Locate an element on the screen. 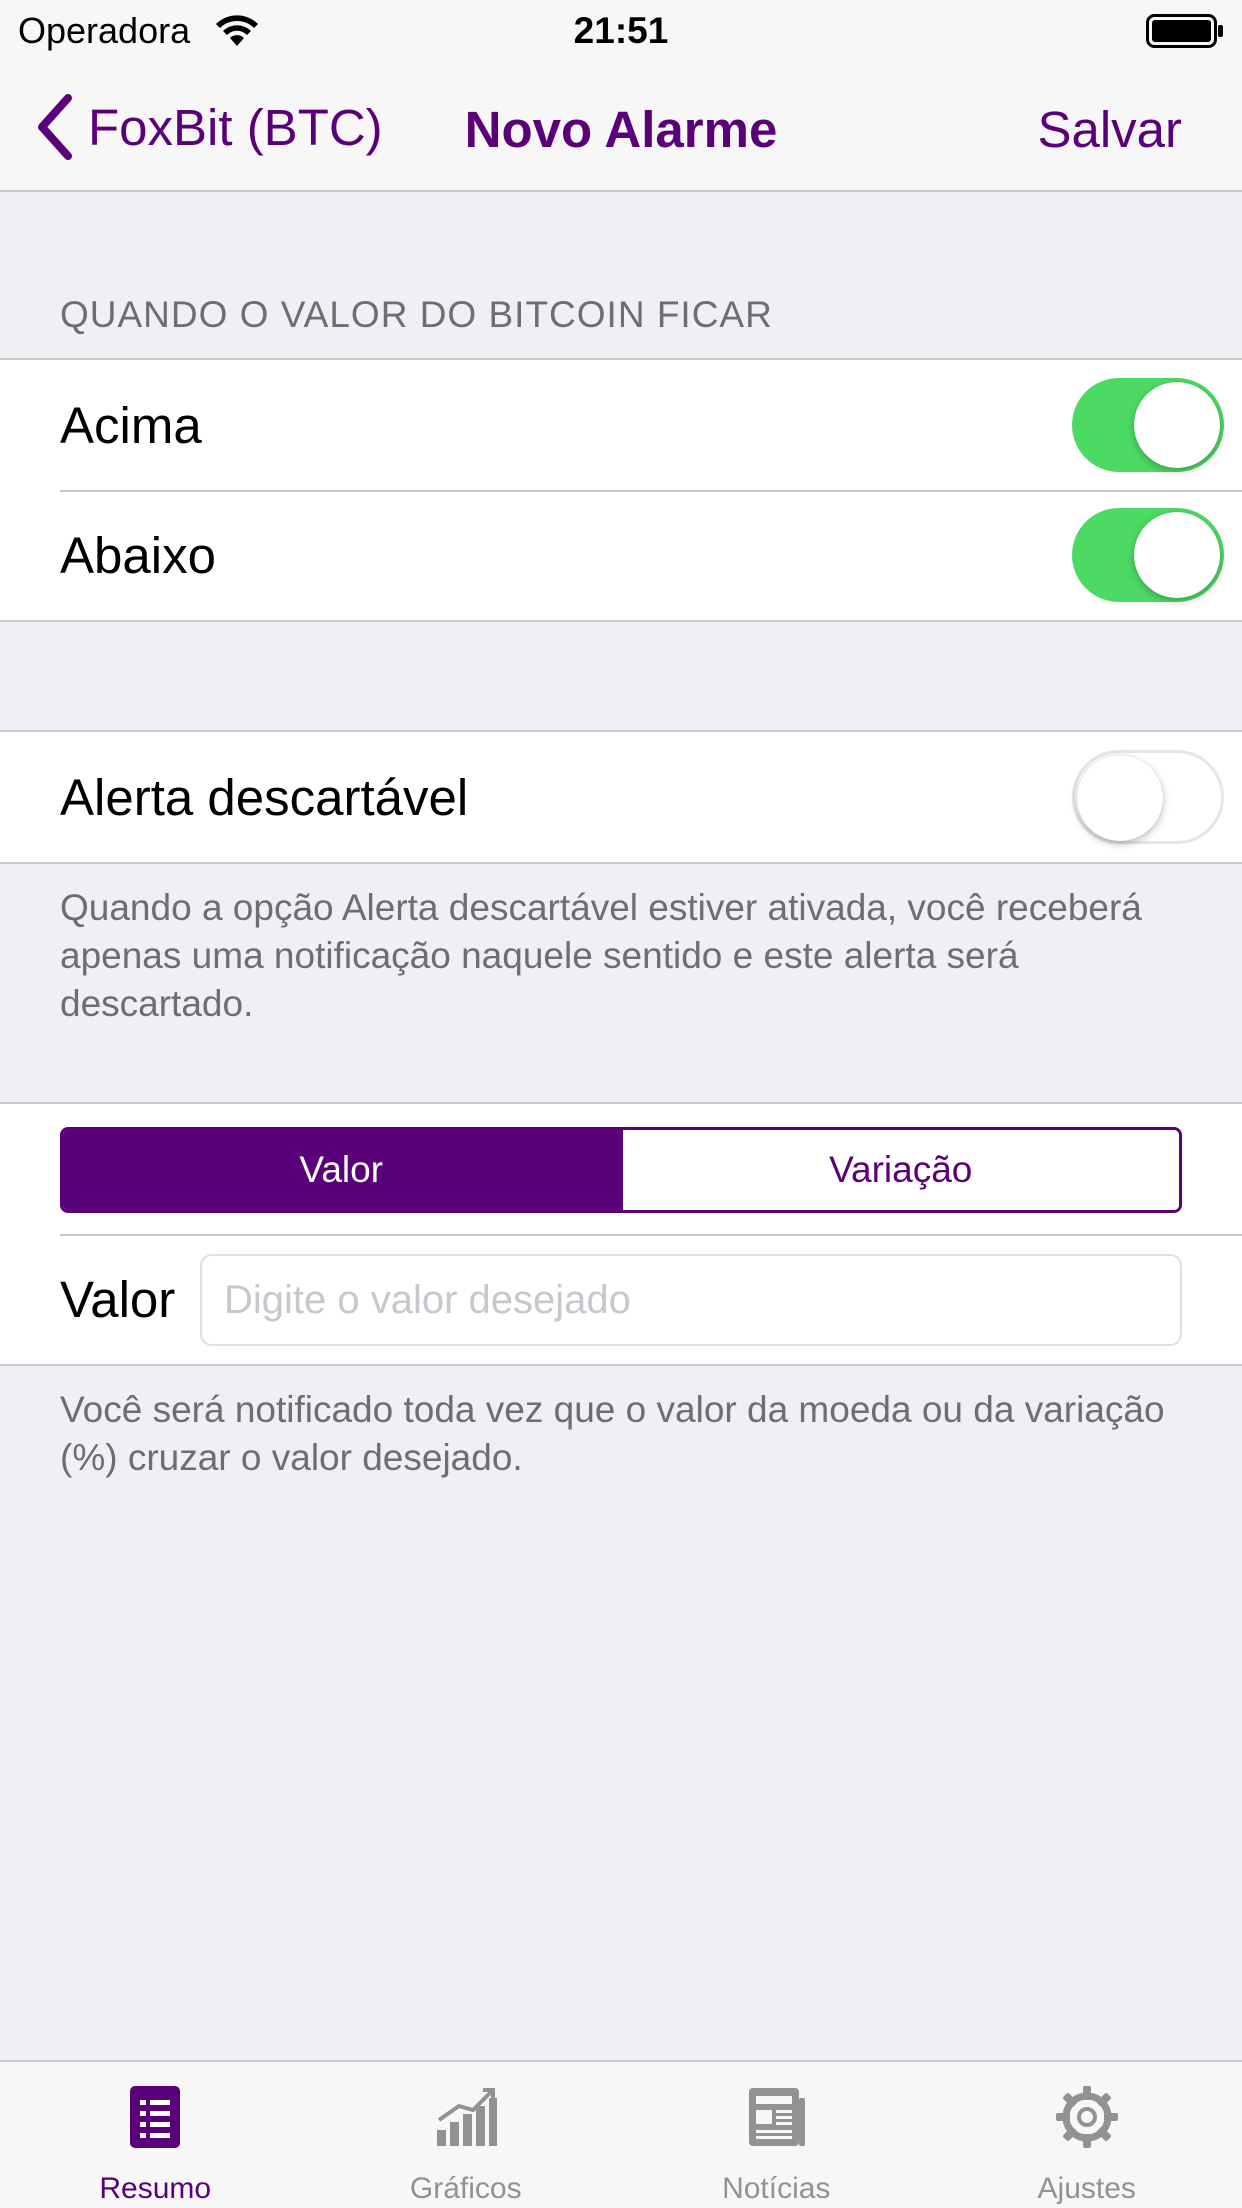 This screenshot has width=1242, height=2208. above-toggle is located at coordinates (1148, 425).